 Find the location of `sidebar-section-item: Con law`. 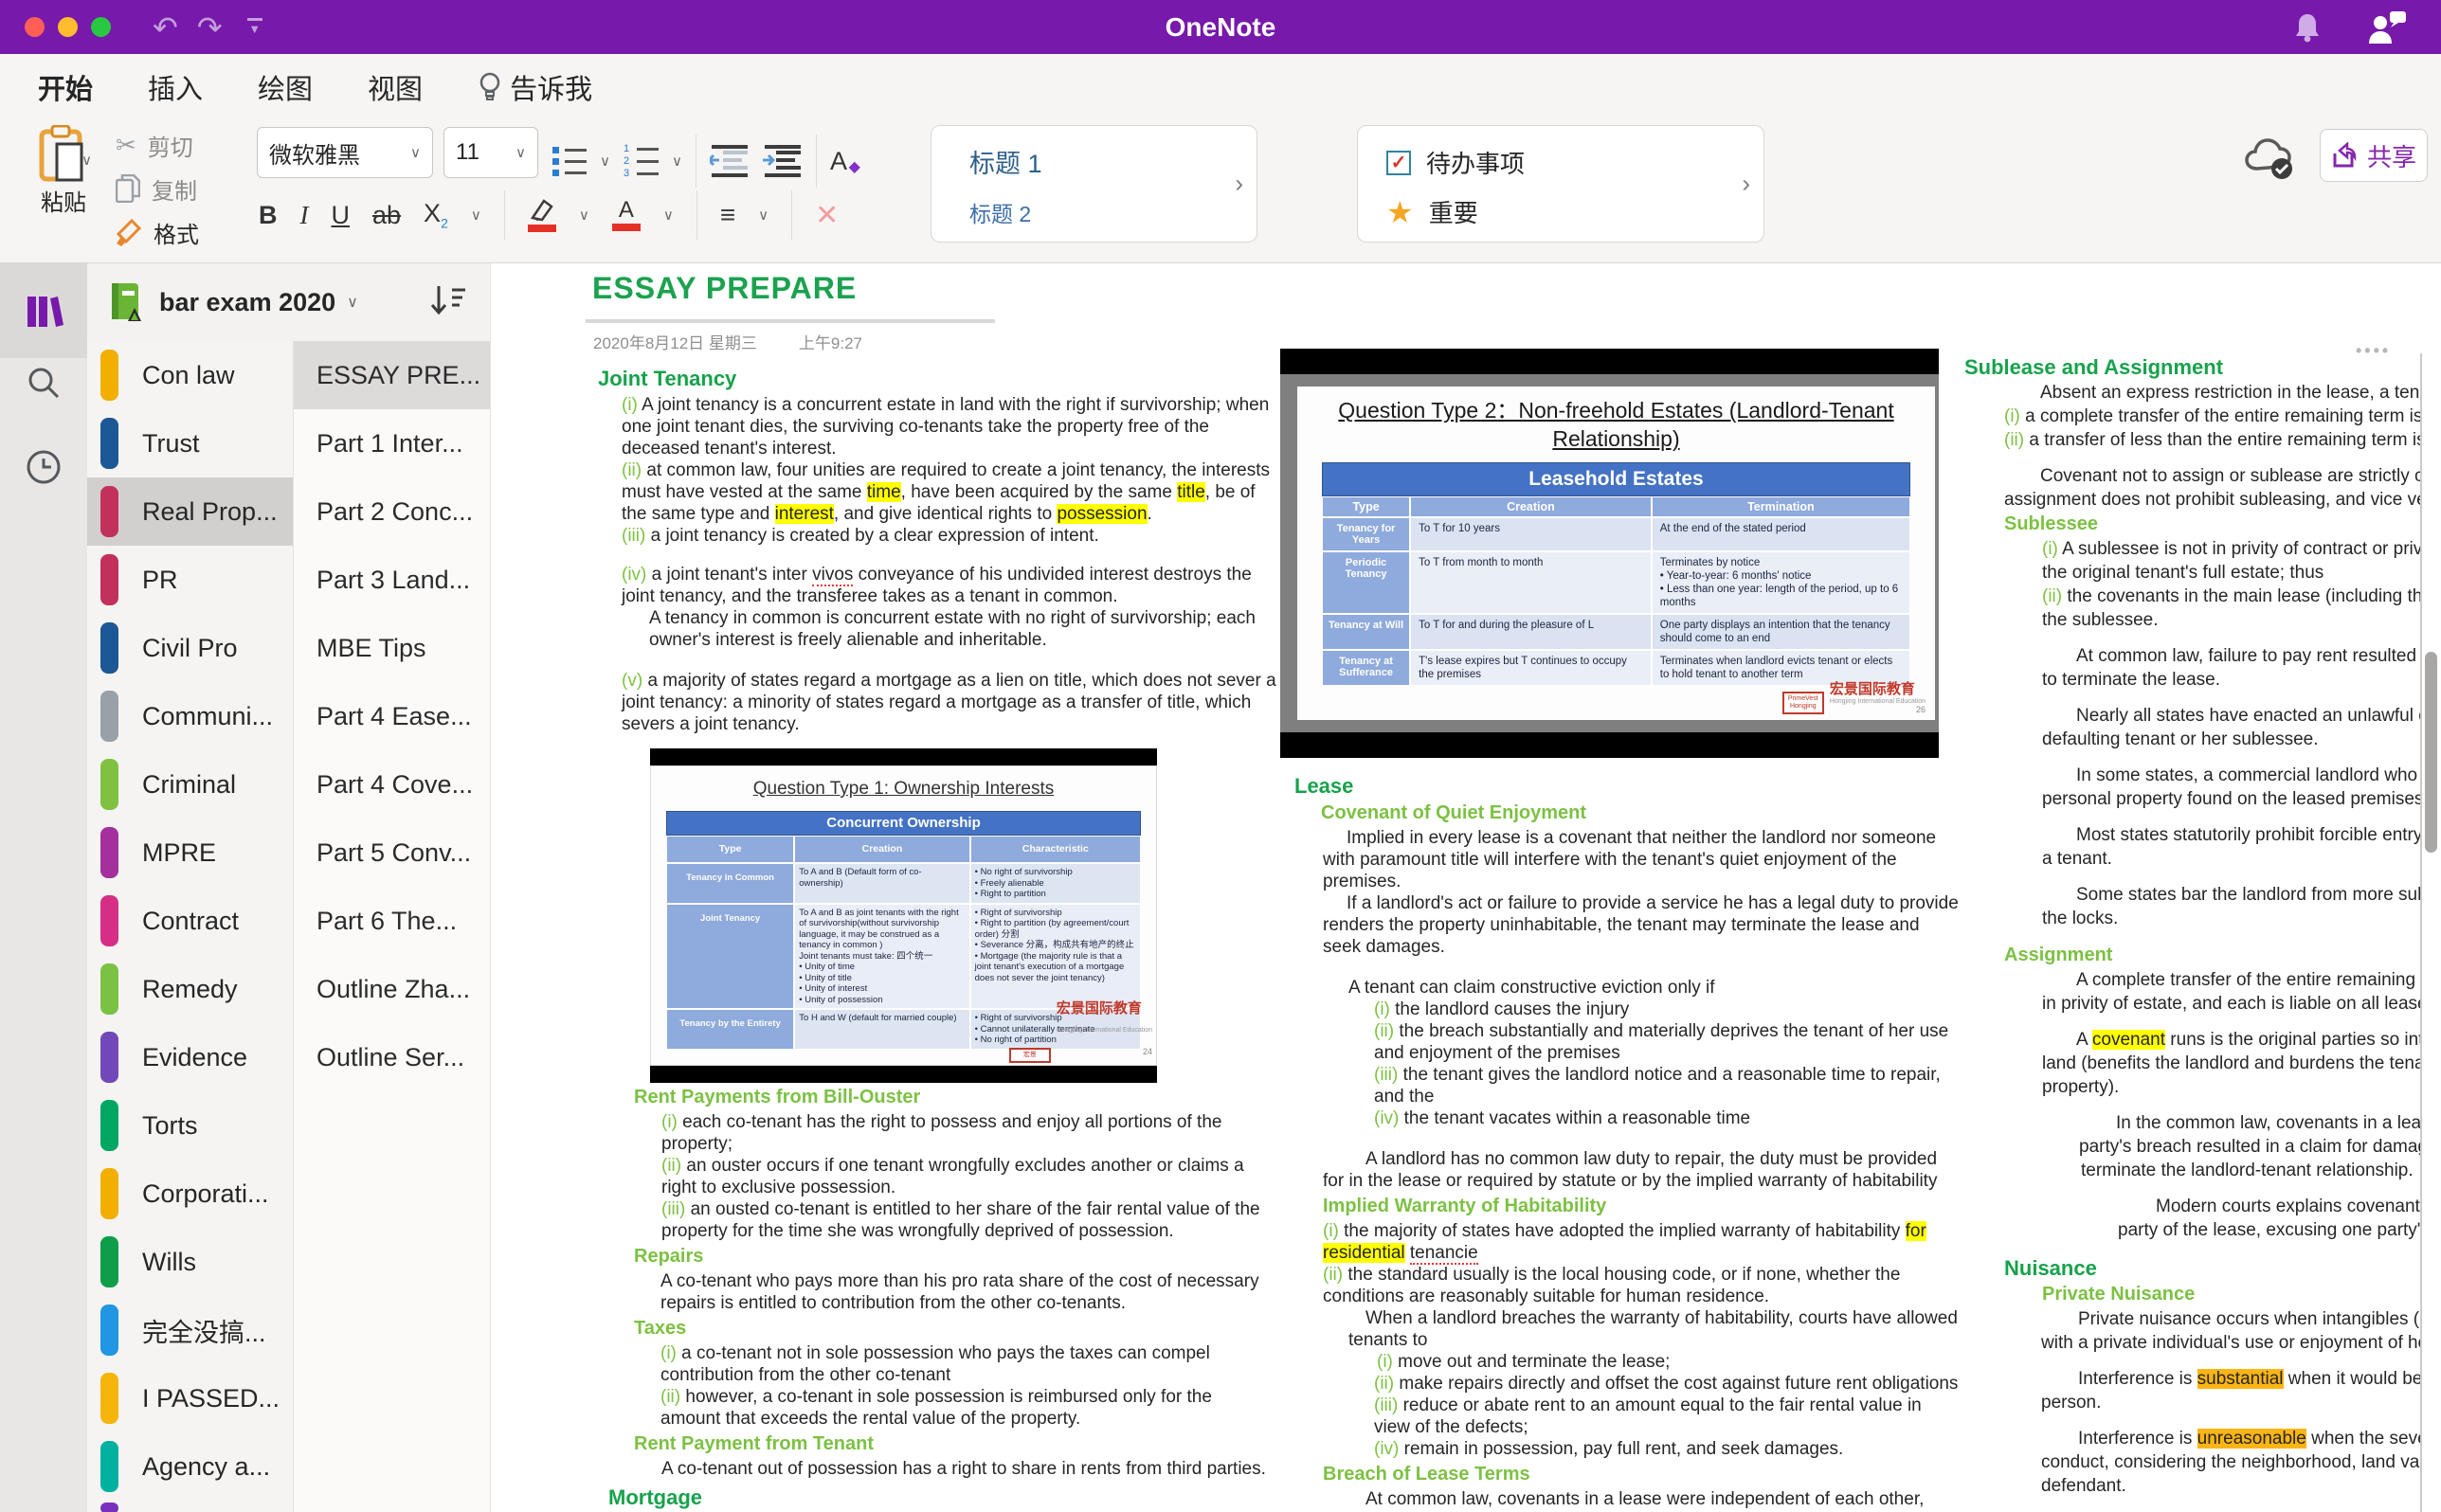

sidebar-section-item: Con law is located at coordinates (190, 375).